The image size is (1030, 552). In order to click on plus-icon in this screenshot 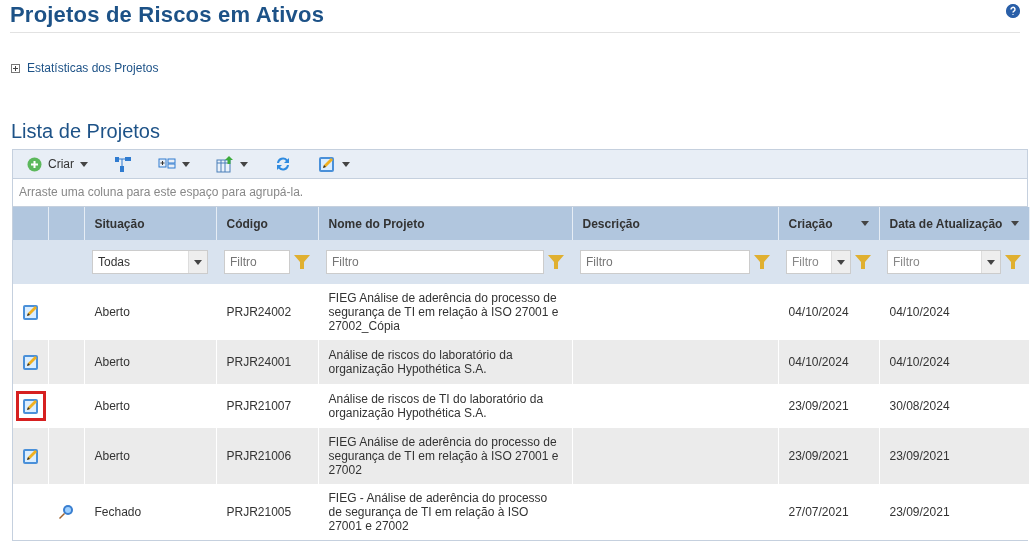, I will do `click(34, 164)`.